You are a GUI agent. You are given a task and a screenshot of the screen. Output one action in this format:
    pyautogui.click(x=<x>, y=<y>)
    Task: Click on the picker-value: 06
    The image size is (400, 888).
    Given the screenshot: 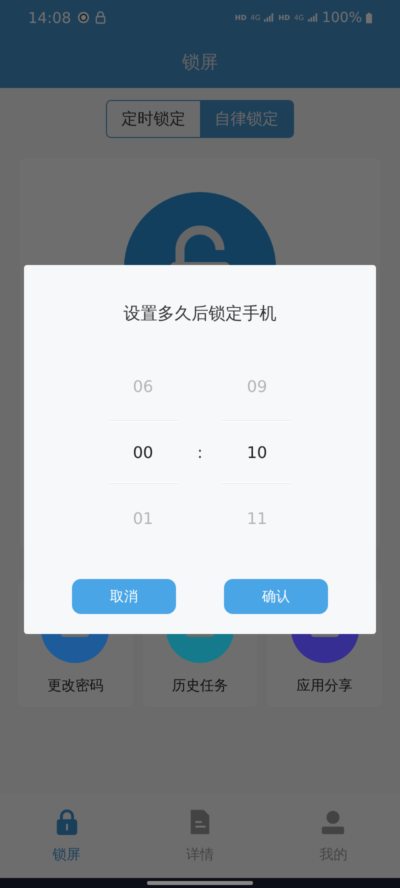 What is the action you would take?
    pyautogui.click(x=143, y=386)
    